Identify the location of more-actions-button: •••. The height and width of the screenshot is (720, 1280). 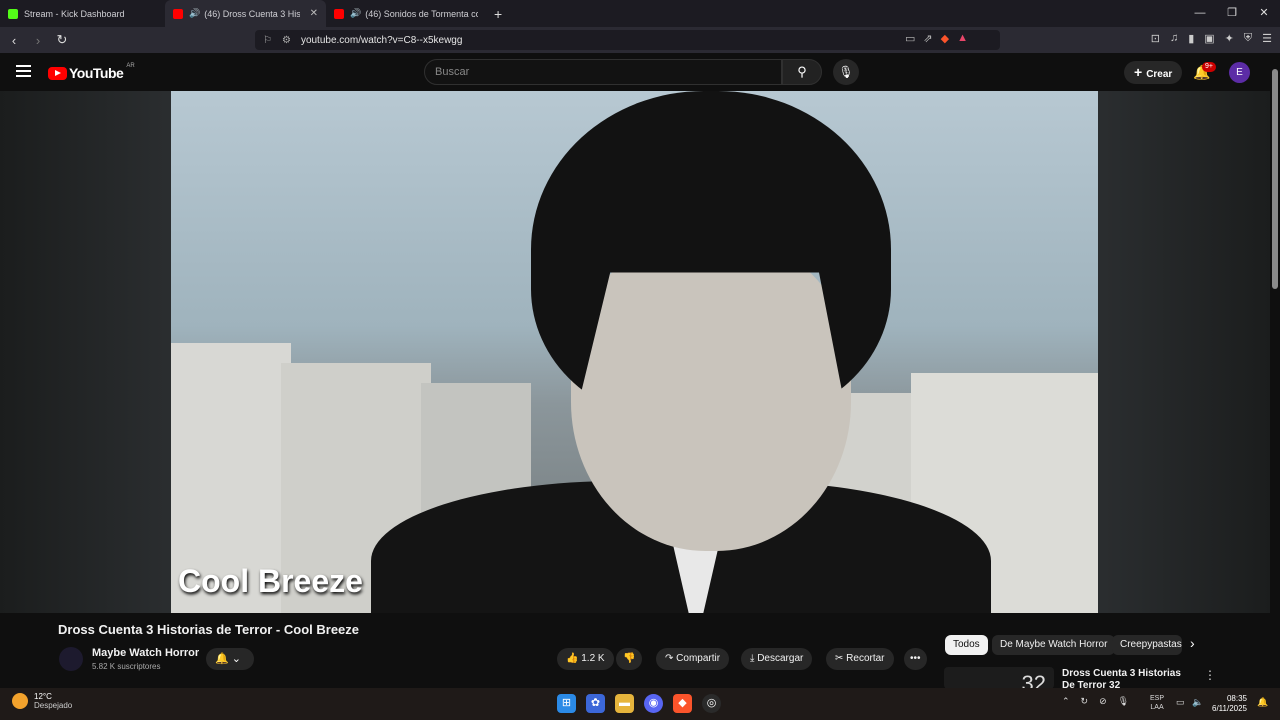
(915, 659).